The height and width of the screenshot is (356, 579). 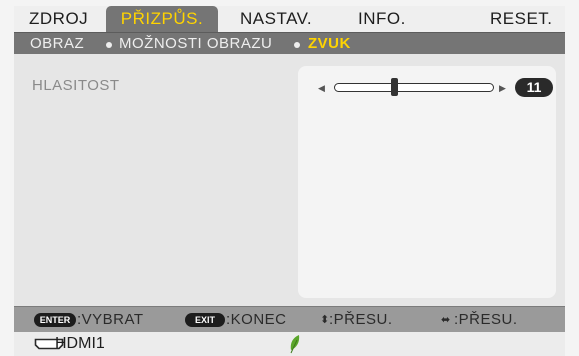 I want to click on up-down-arrows-icon: ⬍, so click(x=325, y=320).